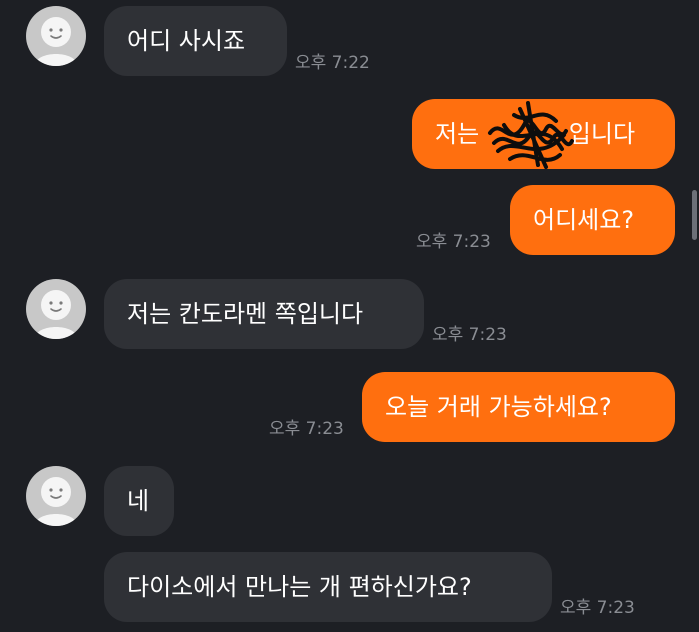 The width and height of the screenshot is (699, 632). What do you see at coordinates (543, 134) in the screenshot?
I see `message-bubble: 저는 입니다` at bounding box center [543, 134].